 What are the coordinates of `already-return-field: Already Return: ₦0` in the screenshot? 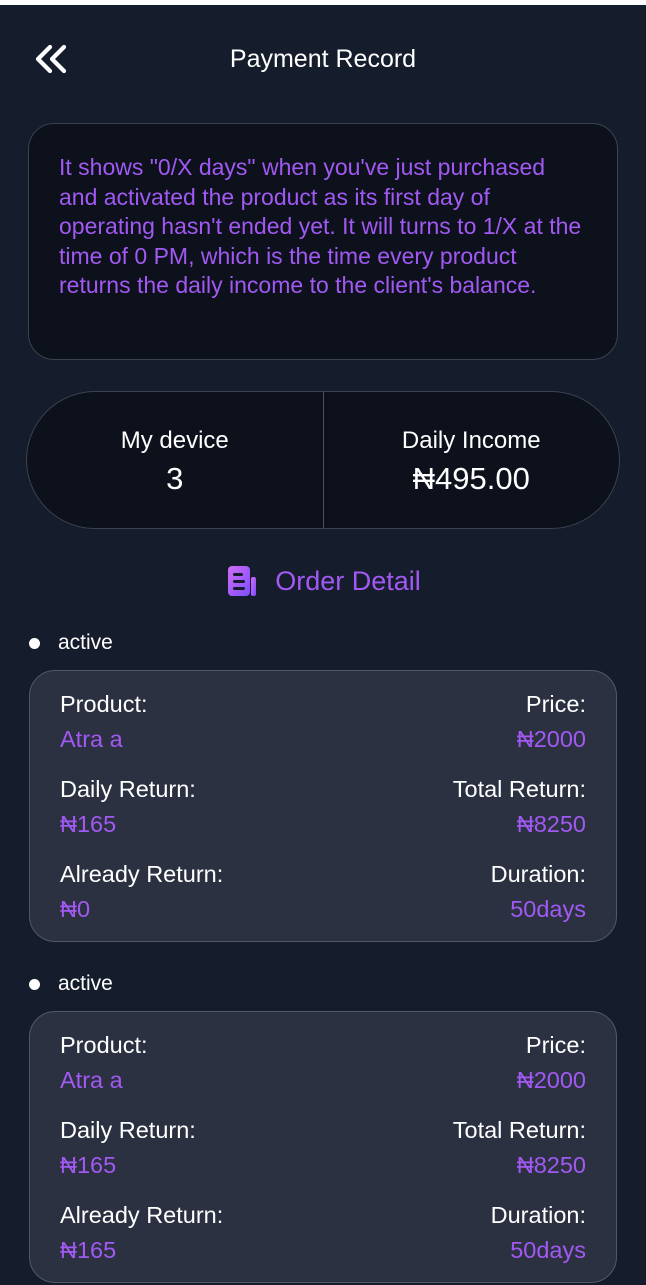 It's located at (141, 901).